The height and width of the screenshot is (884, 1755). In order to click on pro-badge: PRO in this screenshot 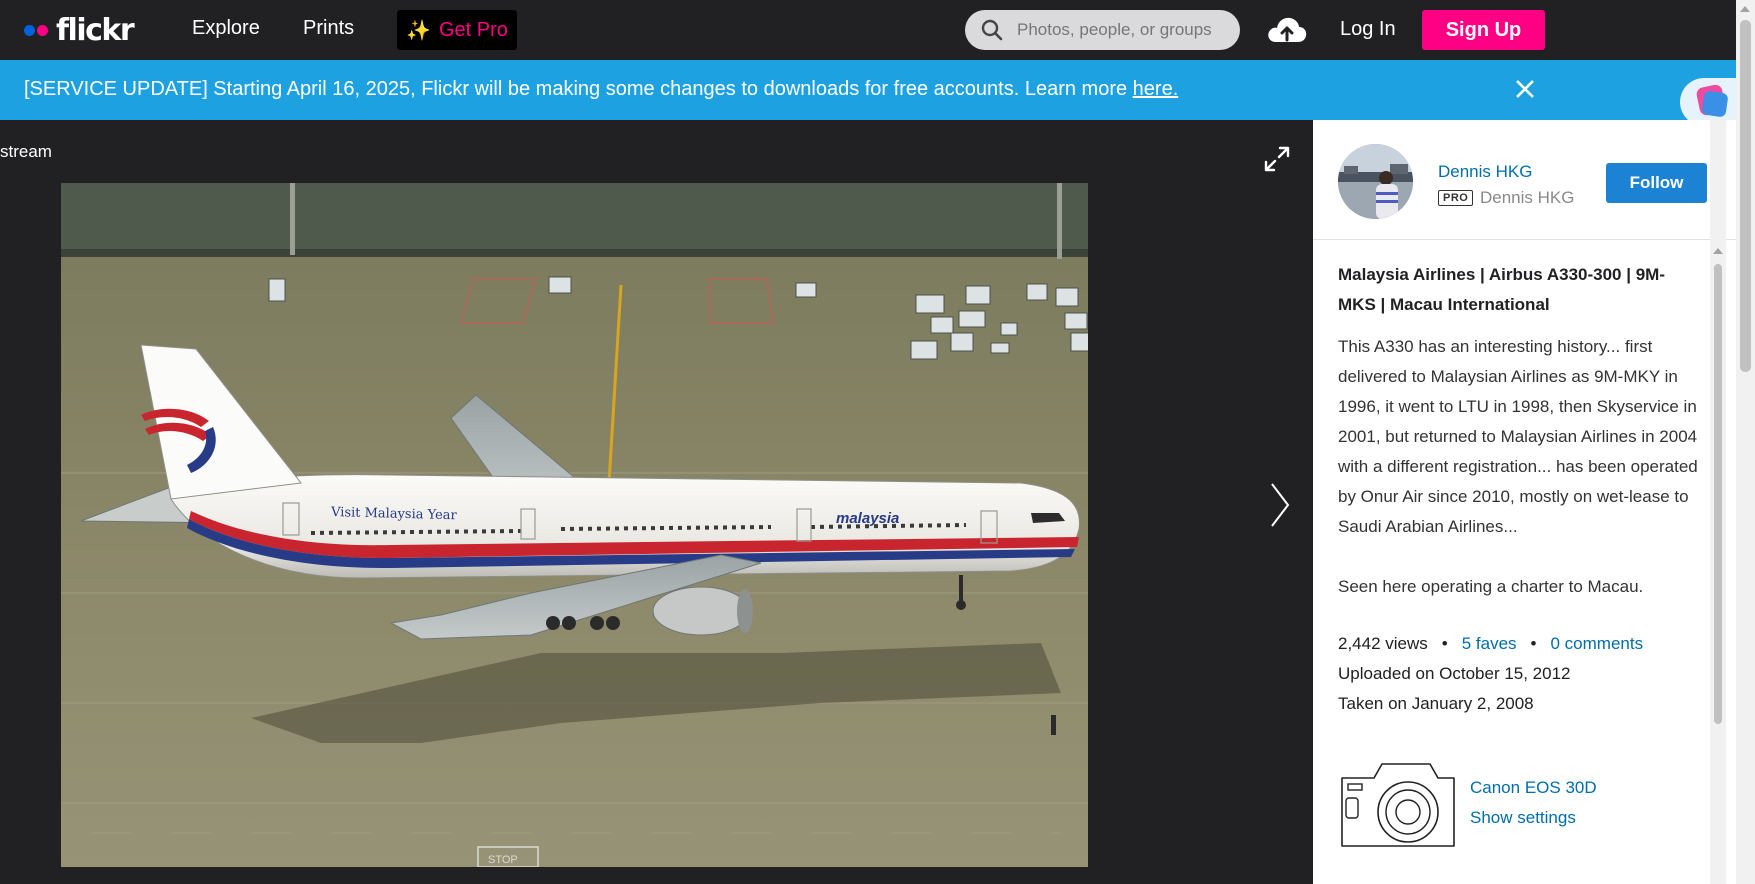, I will do `click(1456, 198)`.